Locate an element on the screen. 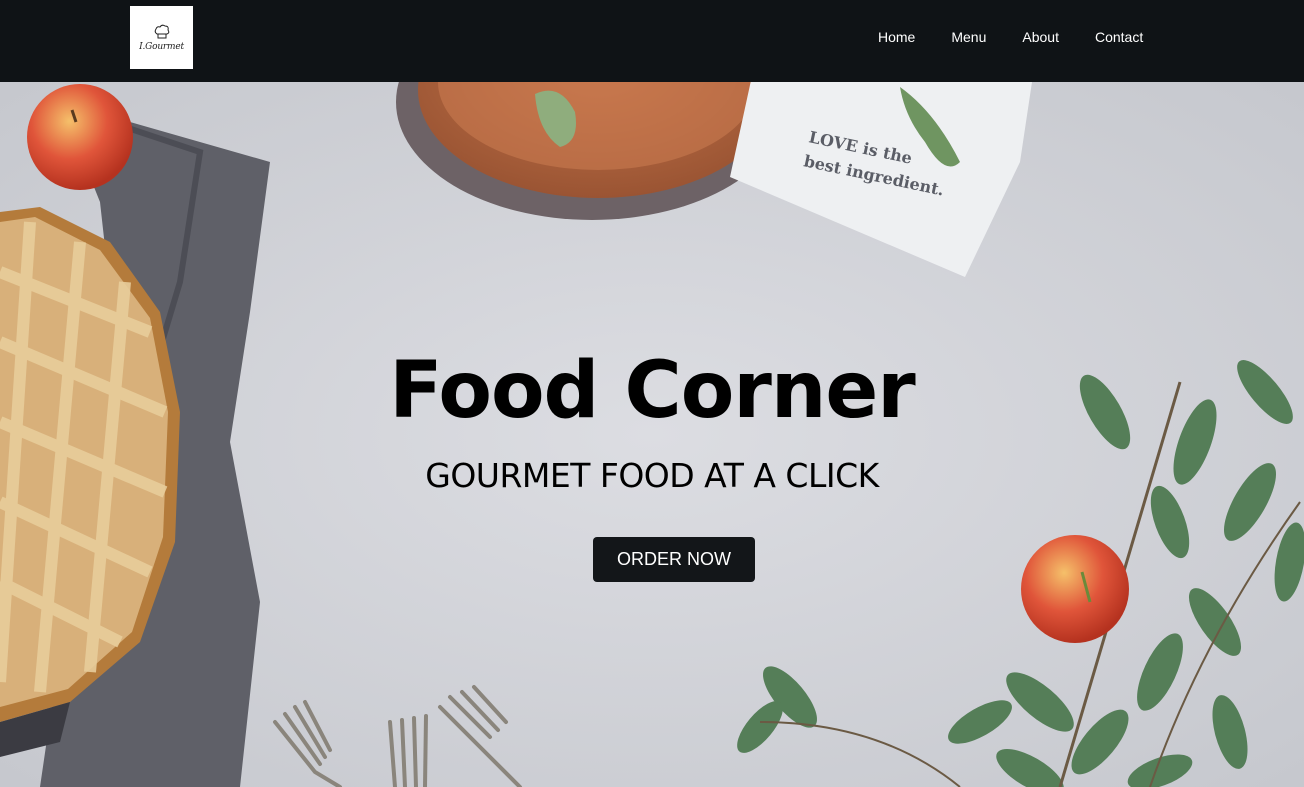  logo-text: I.Gourmet is located at coordinates (161, 46).